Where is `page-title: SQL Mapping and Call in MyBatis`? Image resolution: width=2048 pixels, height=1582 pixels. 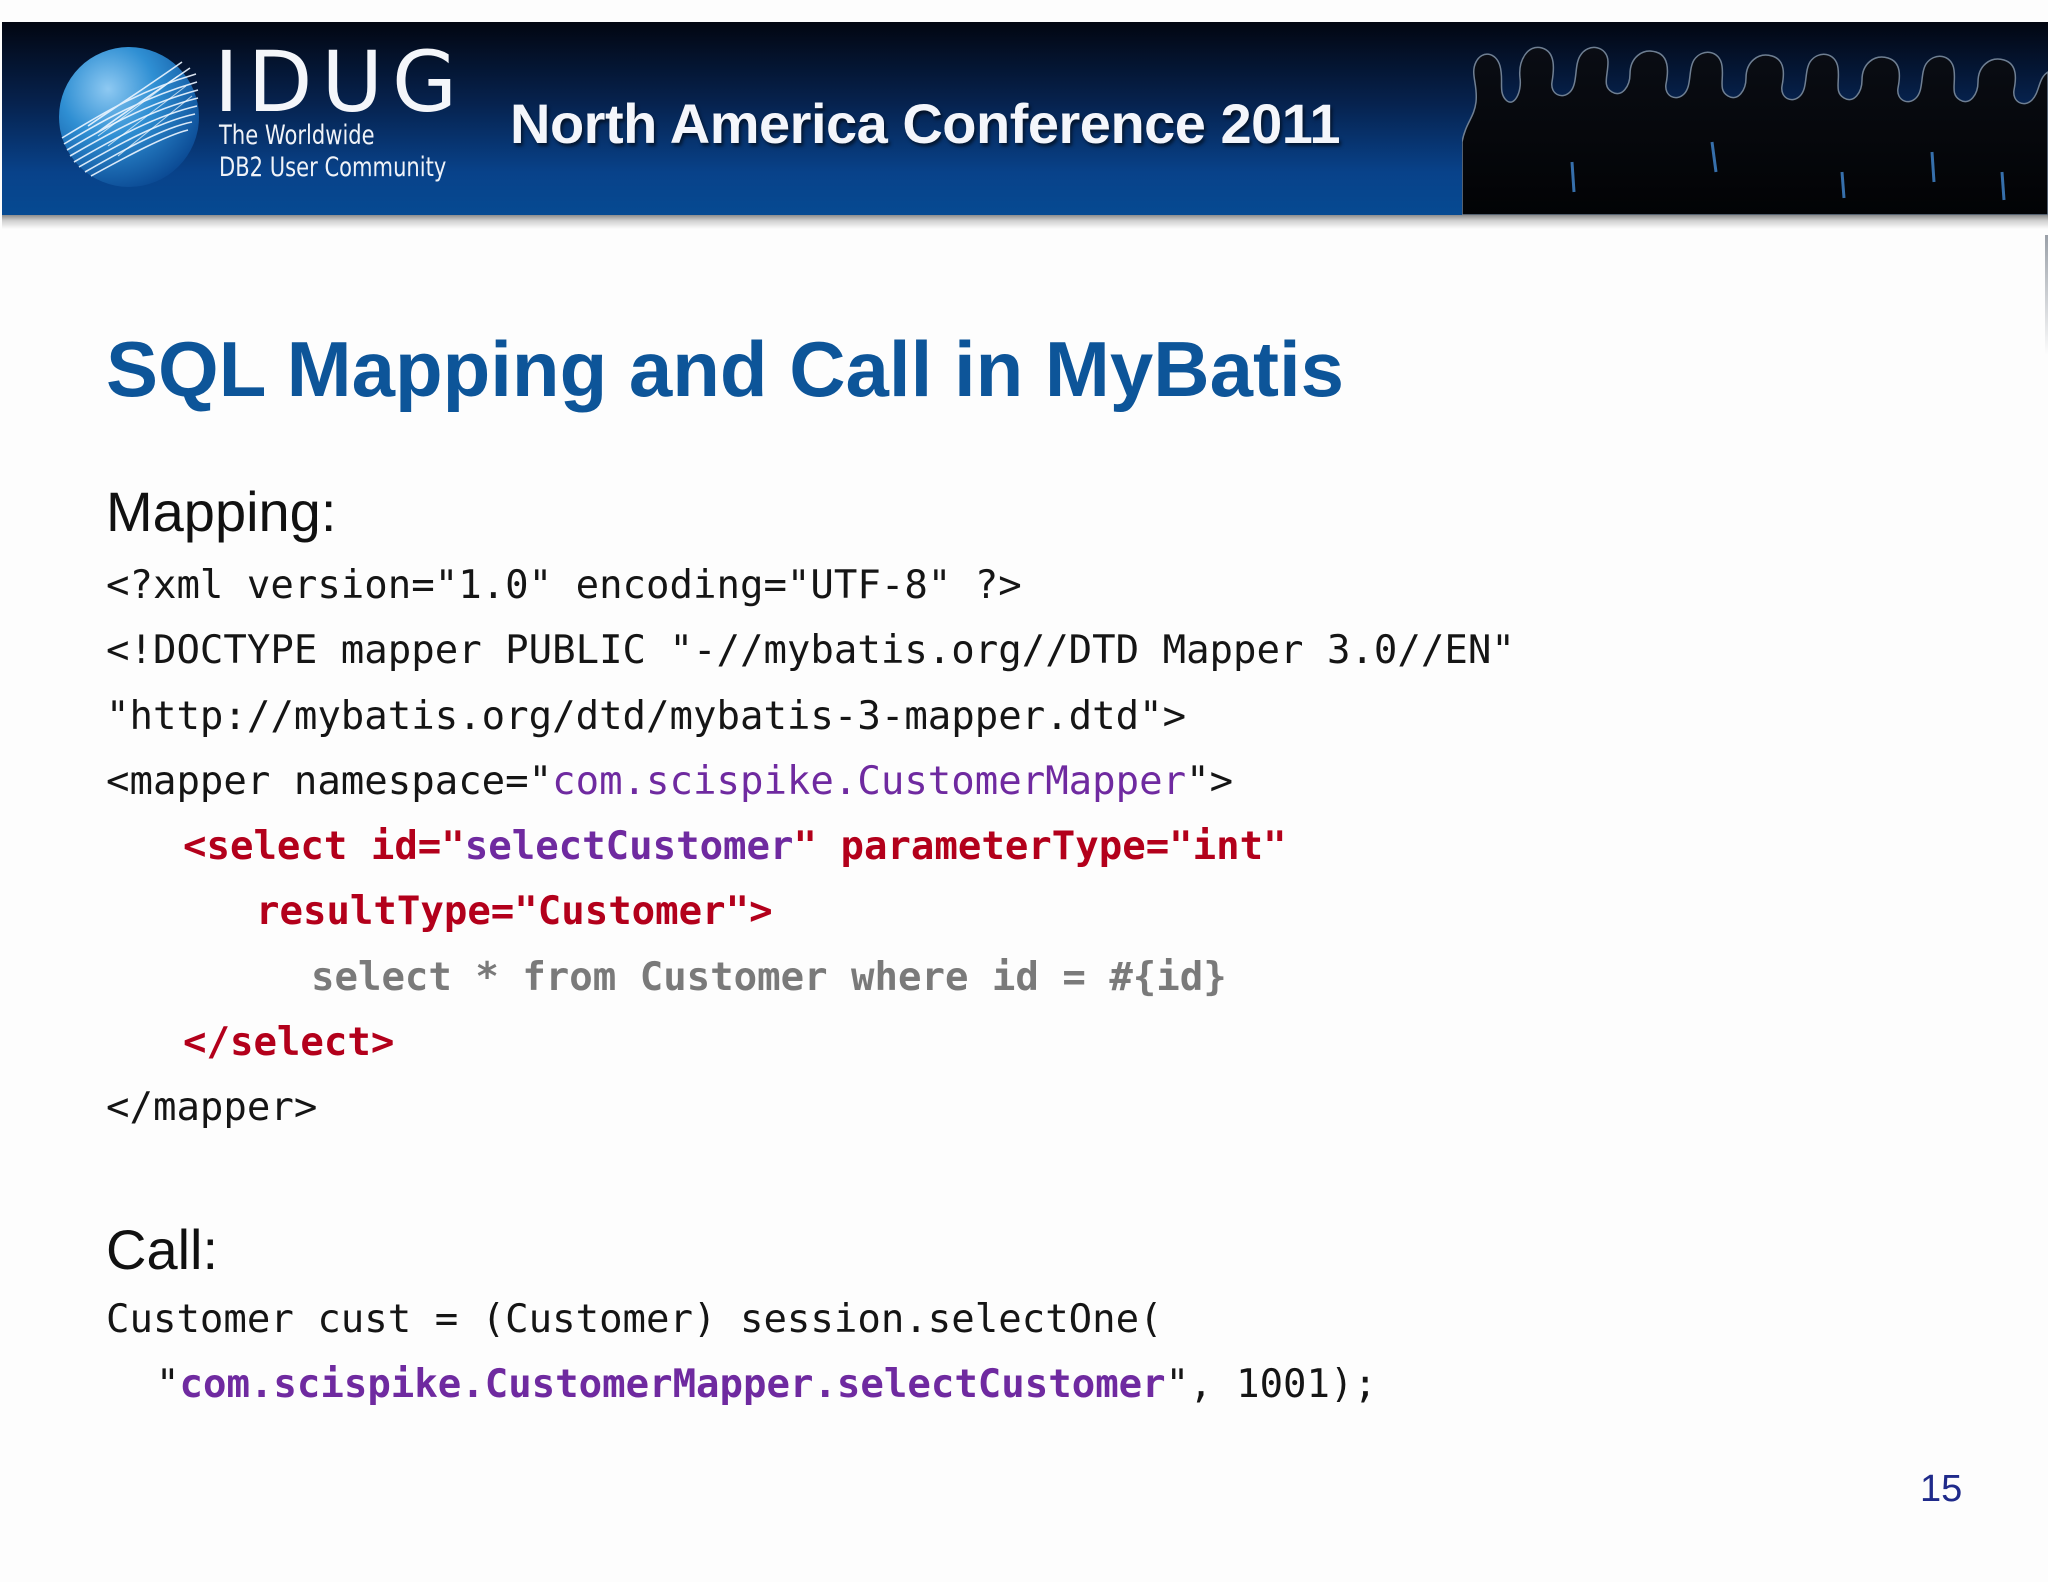 page-title: SQL Mapping and Call in MyBatis is located at coordinates (725, 369).